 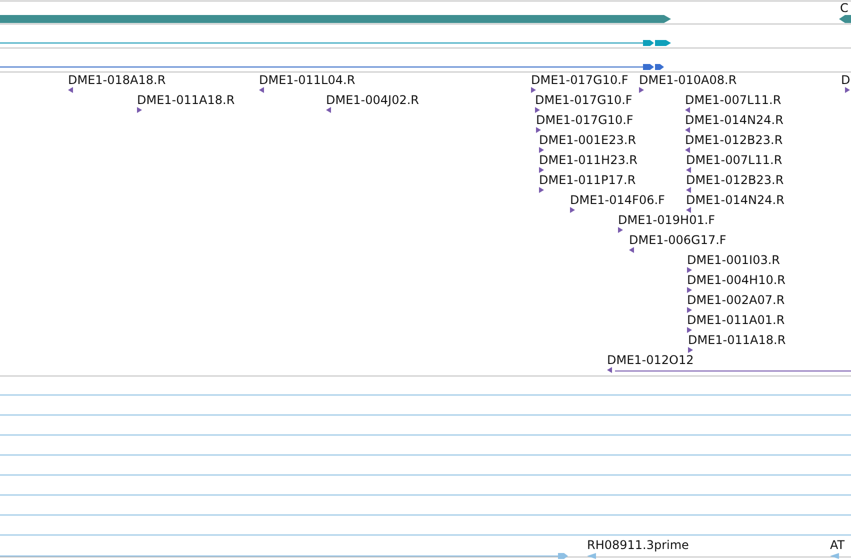 What do you see at coordinates (844, 8) in the screenshot?
I see `gene-label: C` at bounding box center [844, 8].